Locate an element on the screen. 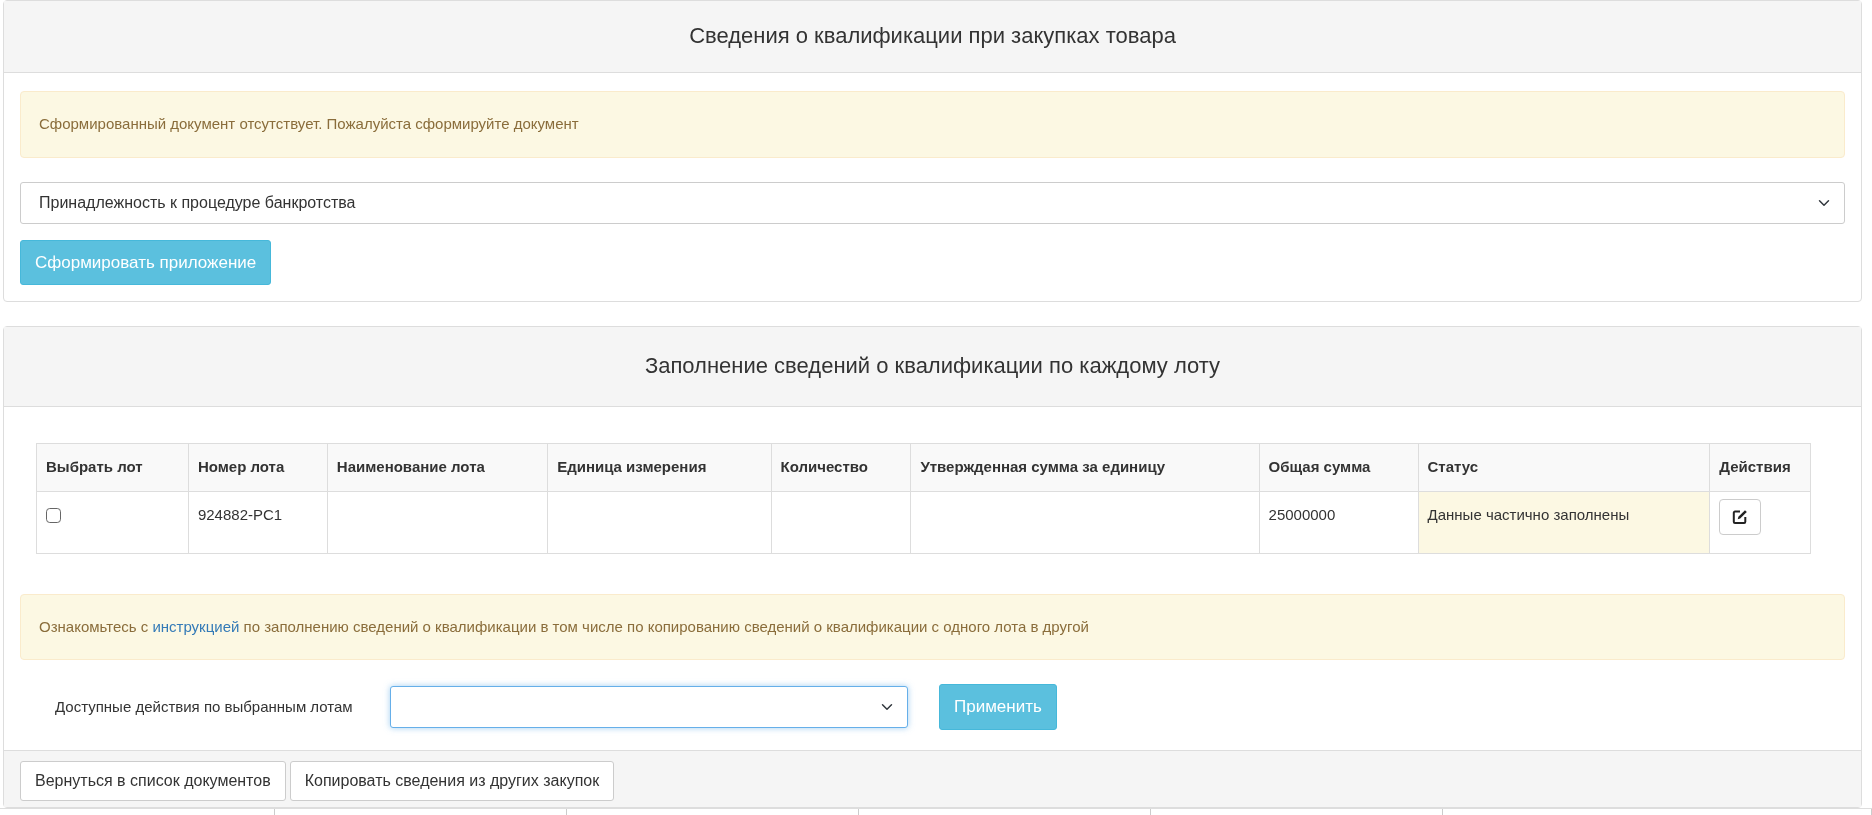  panel-title: Сведения о квалификации при закупках товара is located at coordinates (932, 37).